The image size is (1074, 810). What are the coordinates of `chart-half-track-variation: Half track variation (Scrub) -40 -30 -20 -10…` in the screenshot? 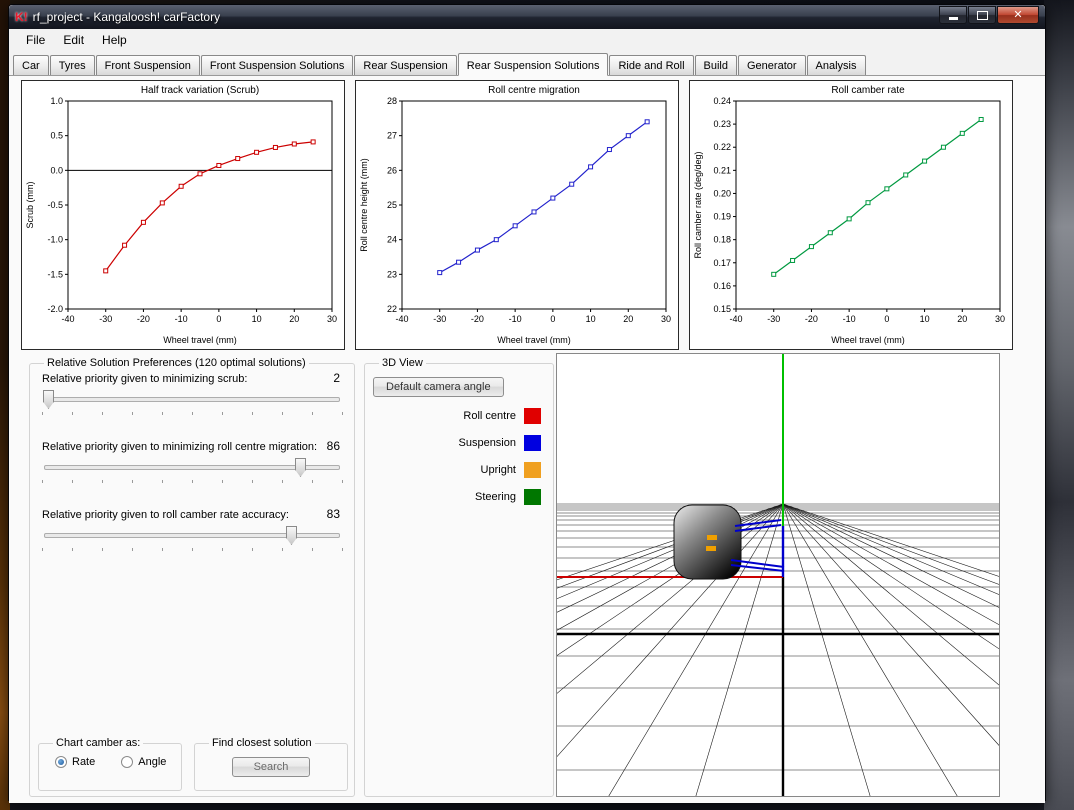 It's located at (183, 215).